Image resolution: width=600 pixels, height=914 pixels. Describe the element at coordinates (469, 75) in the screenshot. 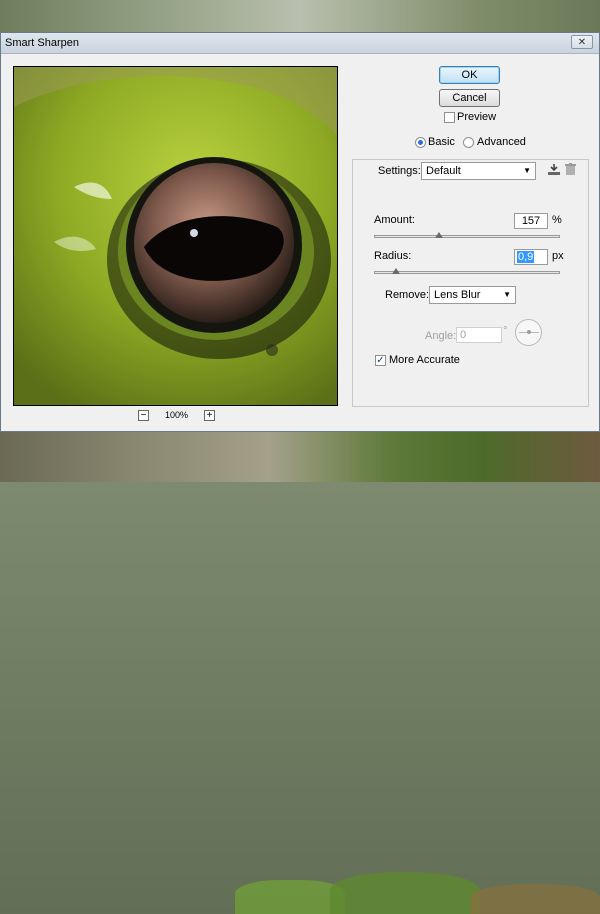

I see `ok-button: OK` at that location.